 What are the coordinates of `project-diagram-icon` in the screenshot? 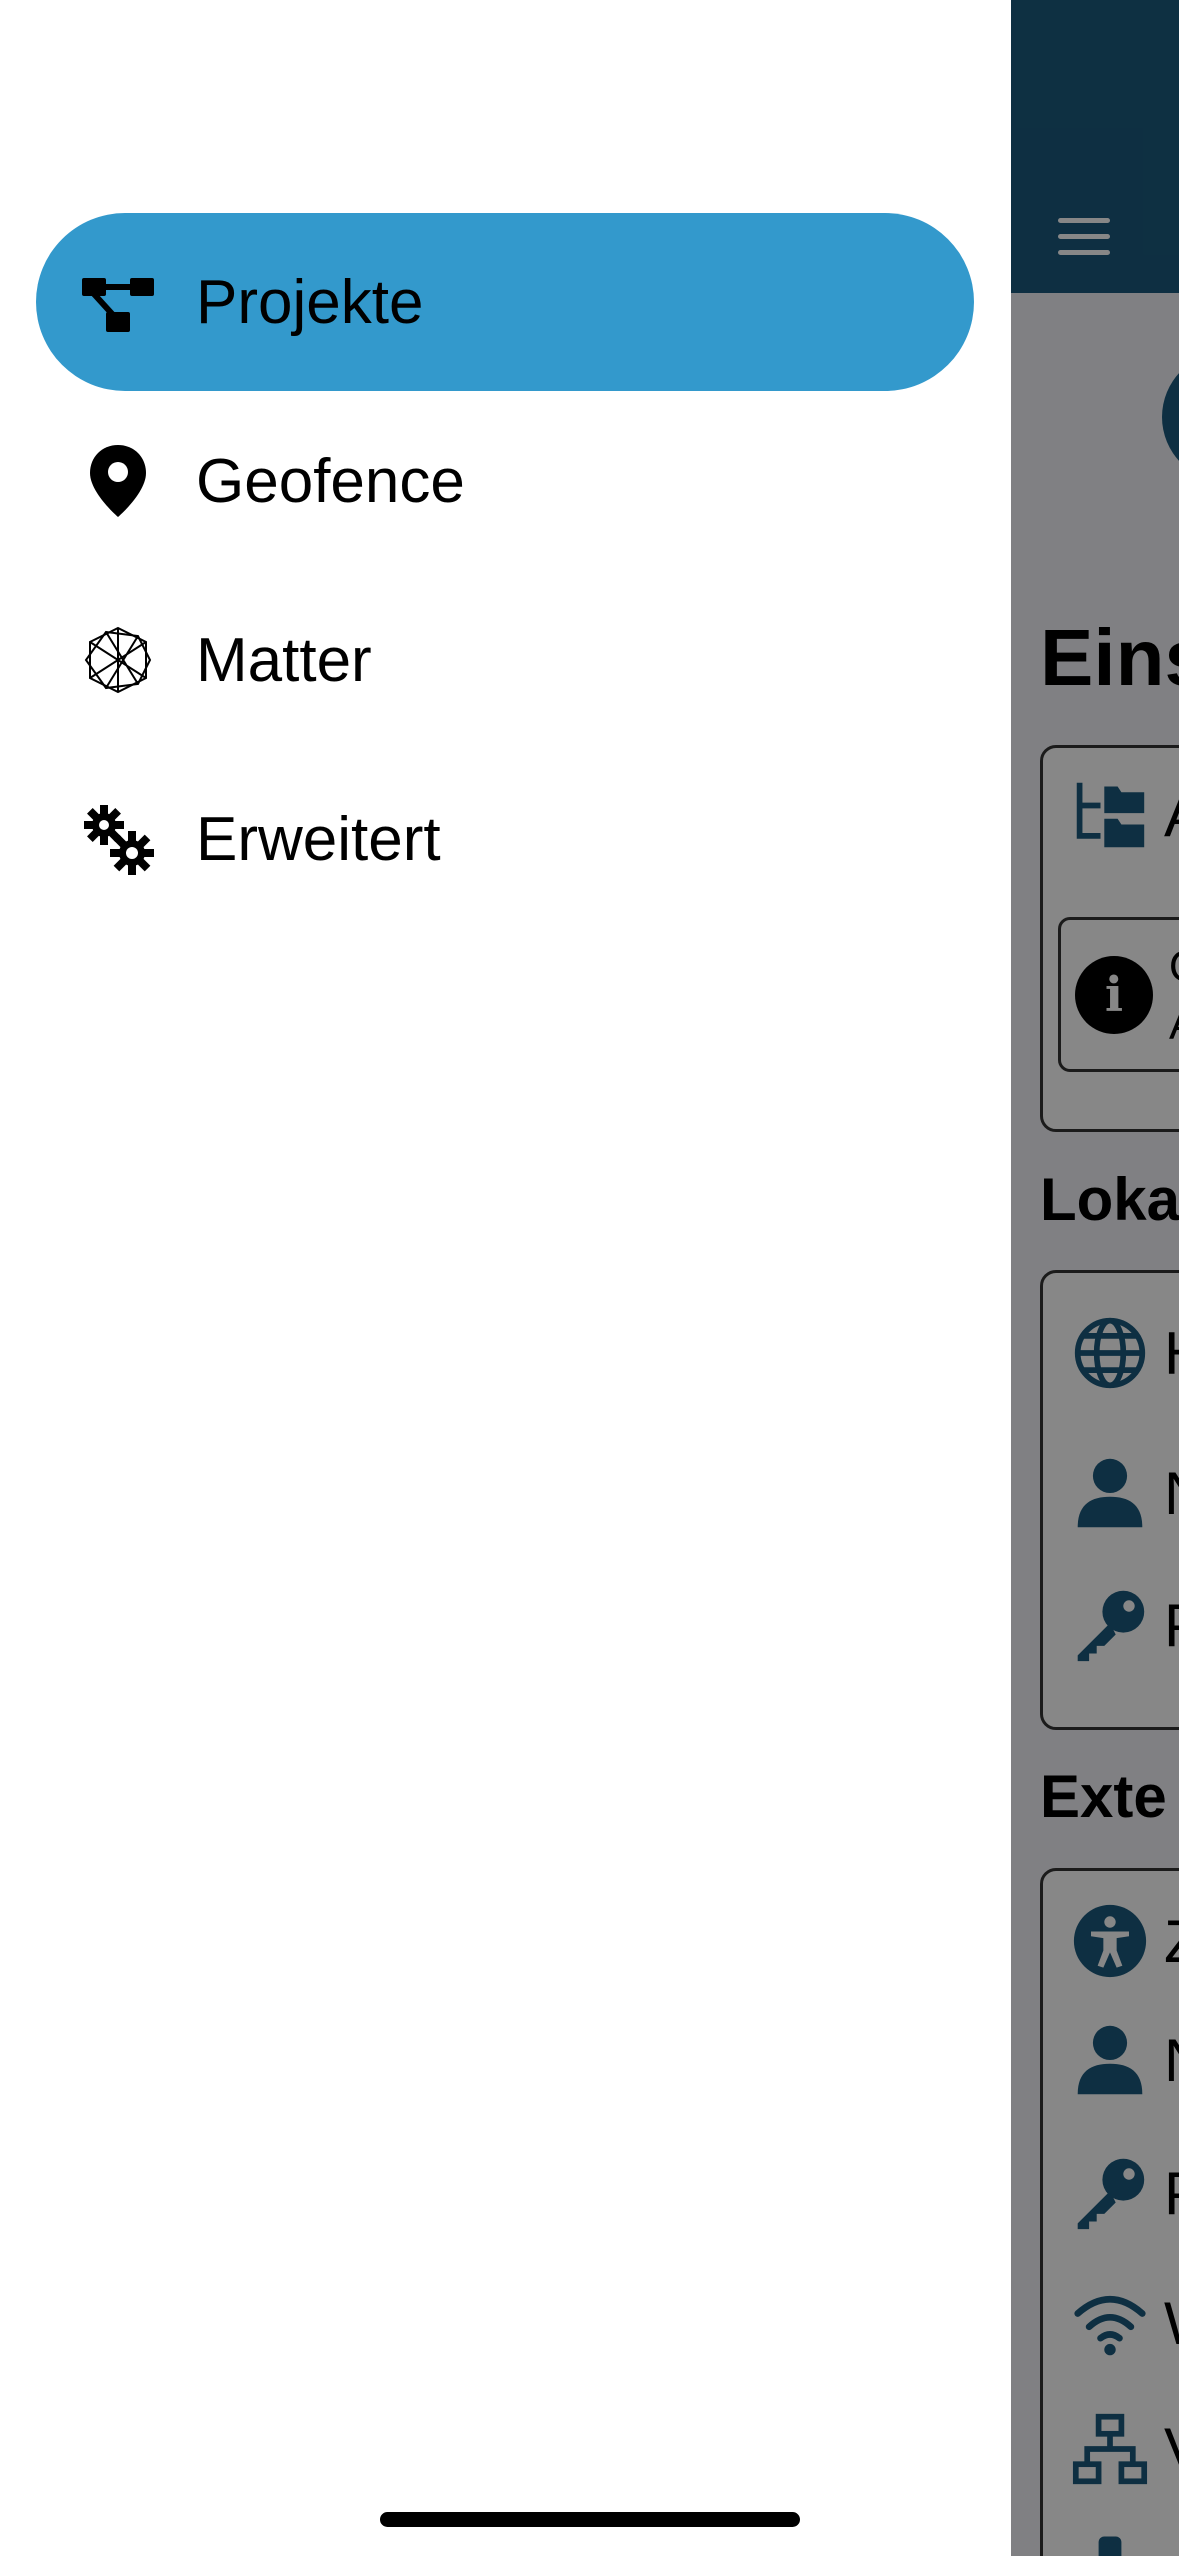 It's located at (118, 302).